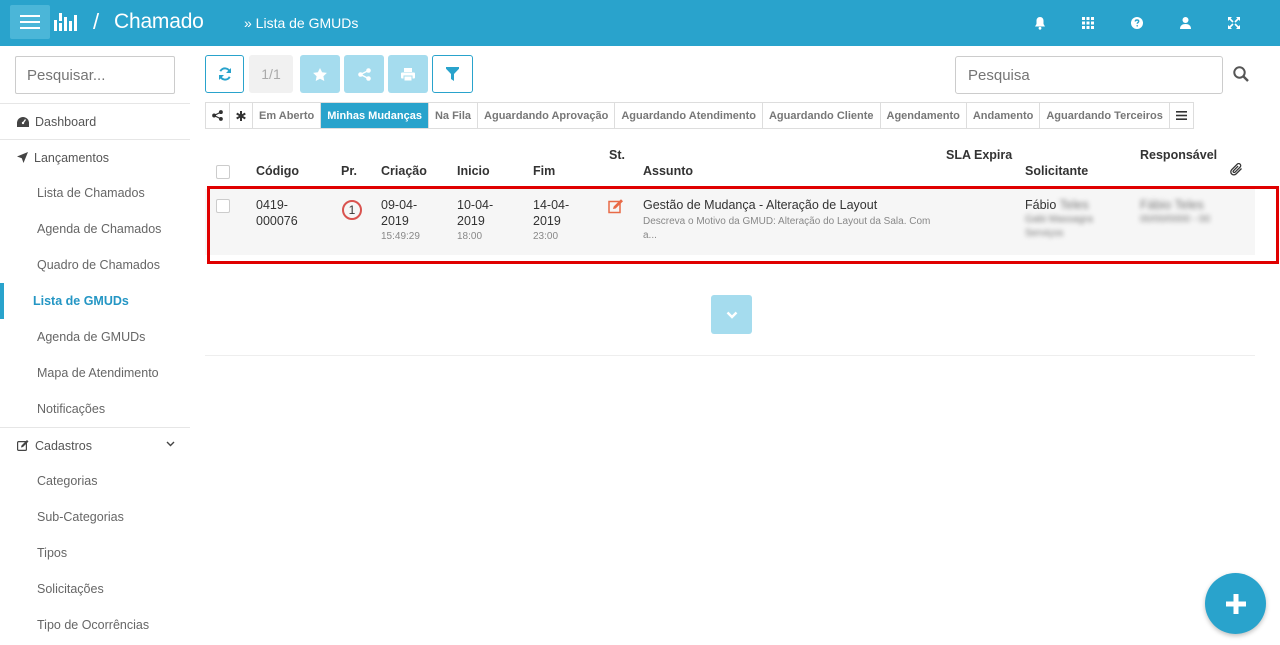 This screenshot has height=645, width=1280. Describe the element at coordinates (1181, 115) in the screenshot. I see `tab-more` at that location.